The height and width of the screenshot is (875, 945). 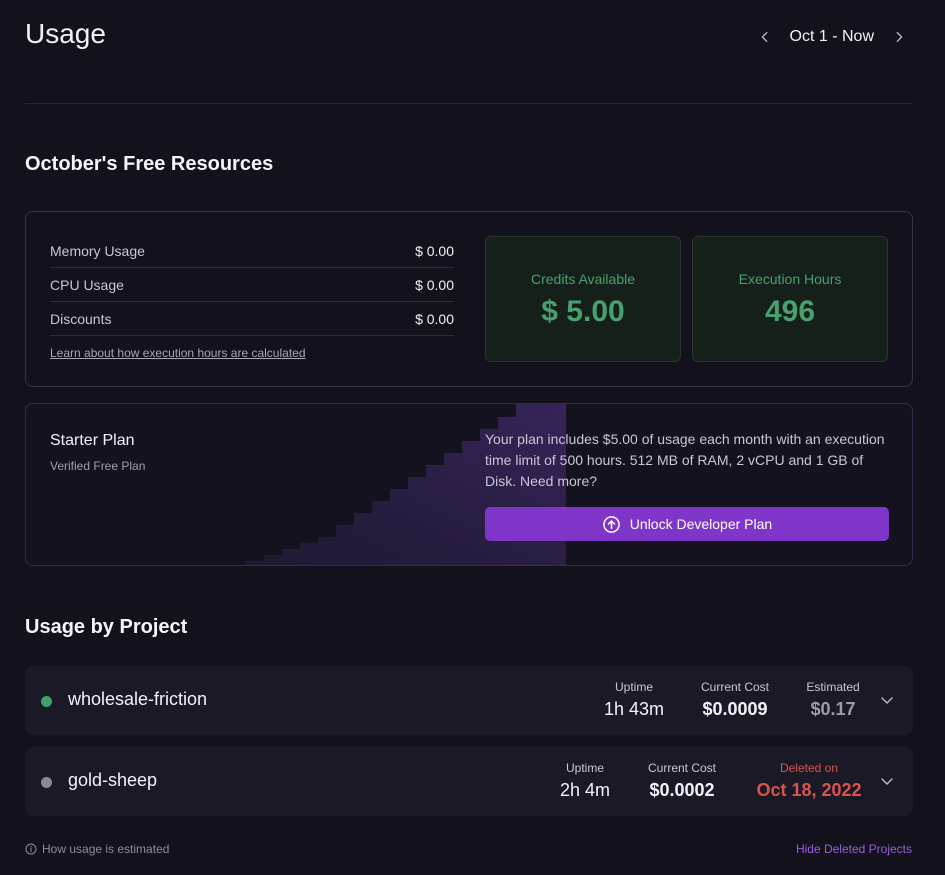 I want to click on plan-subtitle: Verified Free Plan, so click(x=98, y=466).